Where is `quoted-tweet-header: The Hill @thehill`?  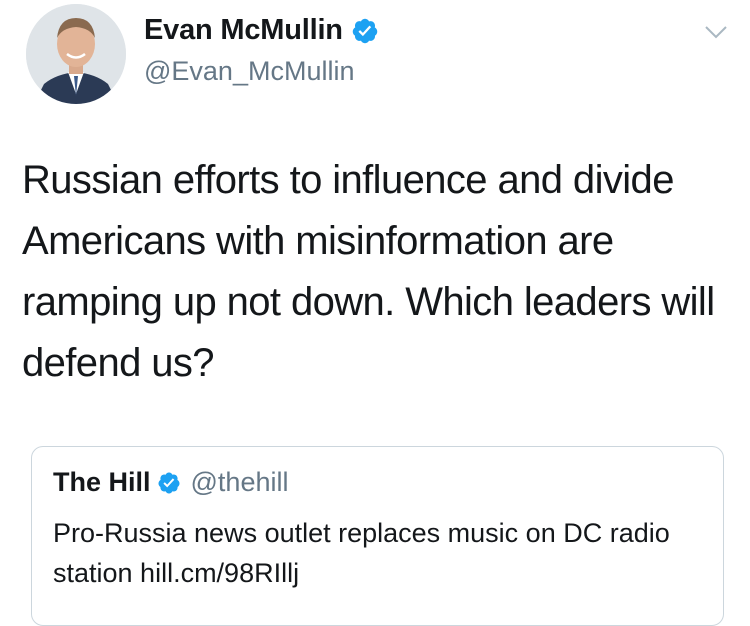 quoted-tweet-header: The Hill @thehill is located at coordinates (170, 482).